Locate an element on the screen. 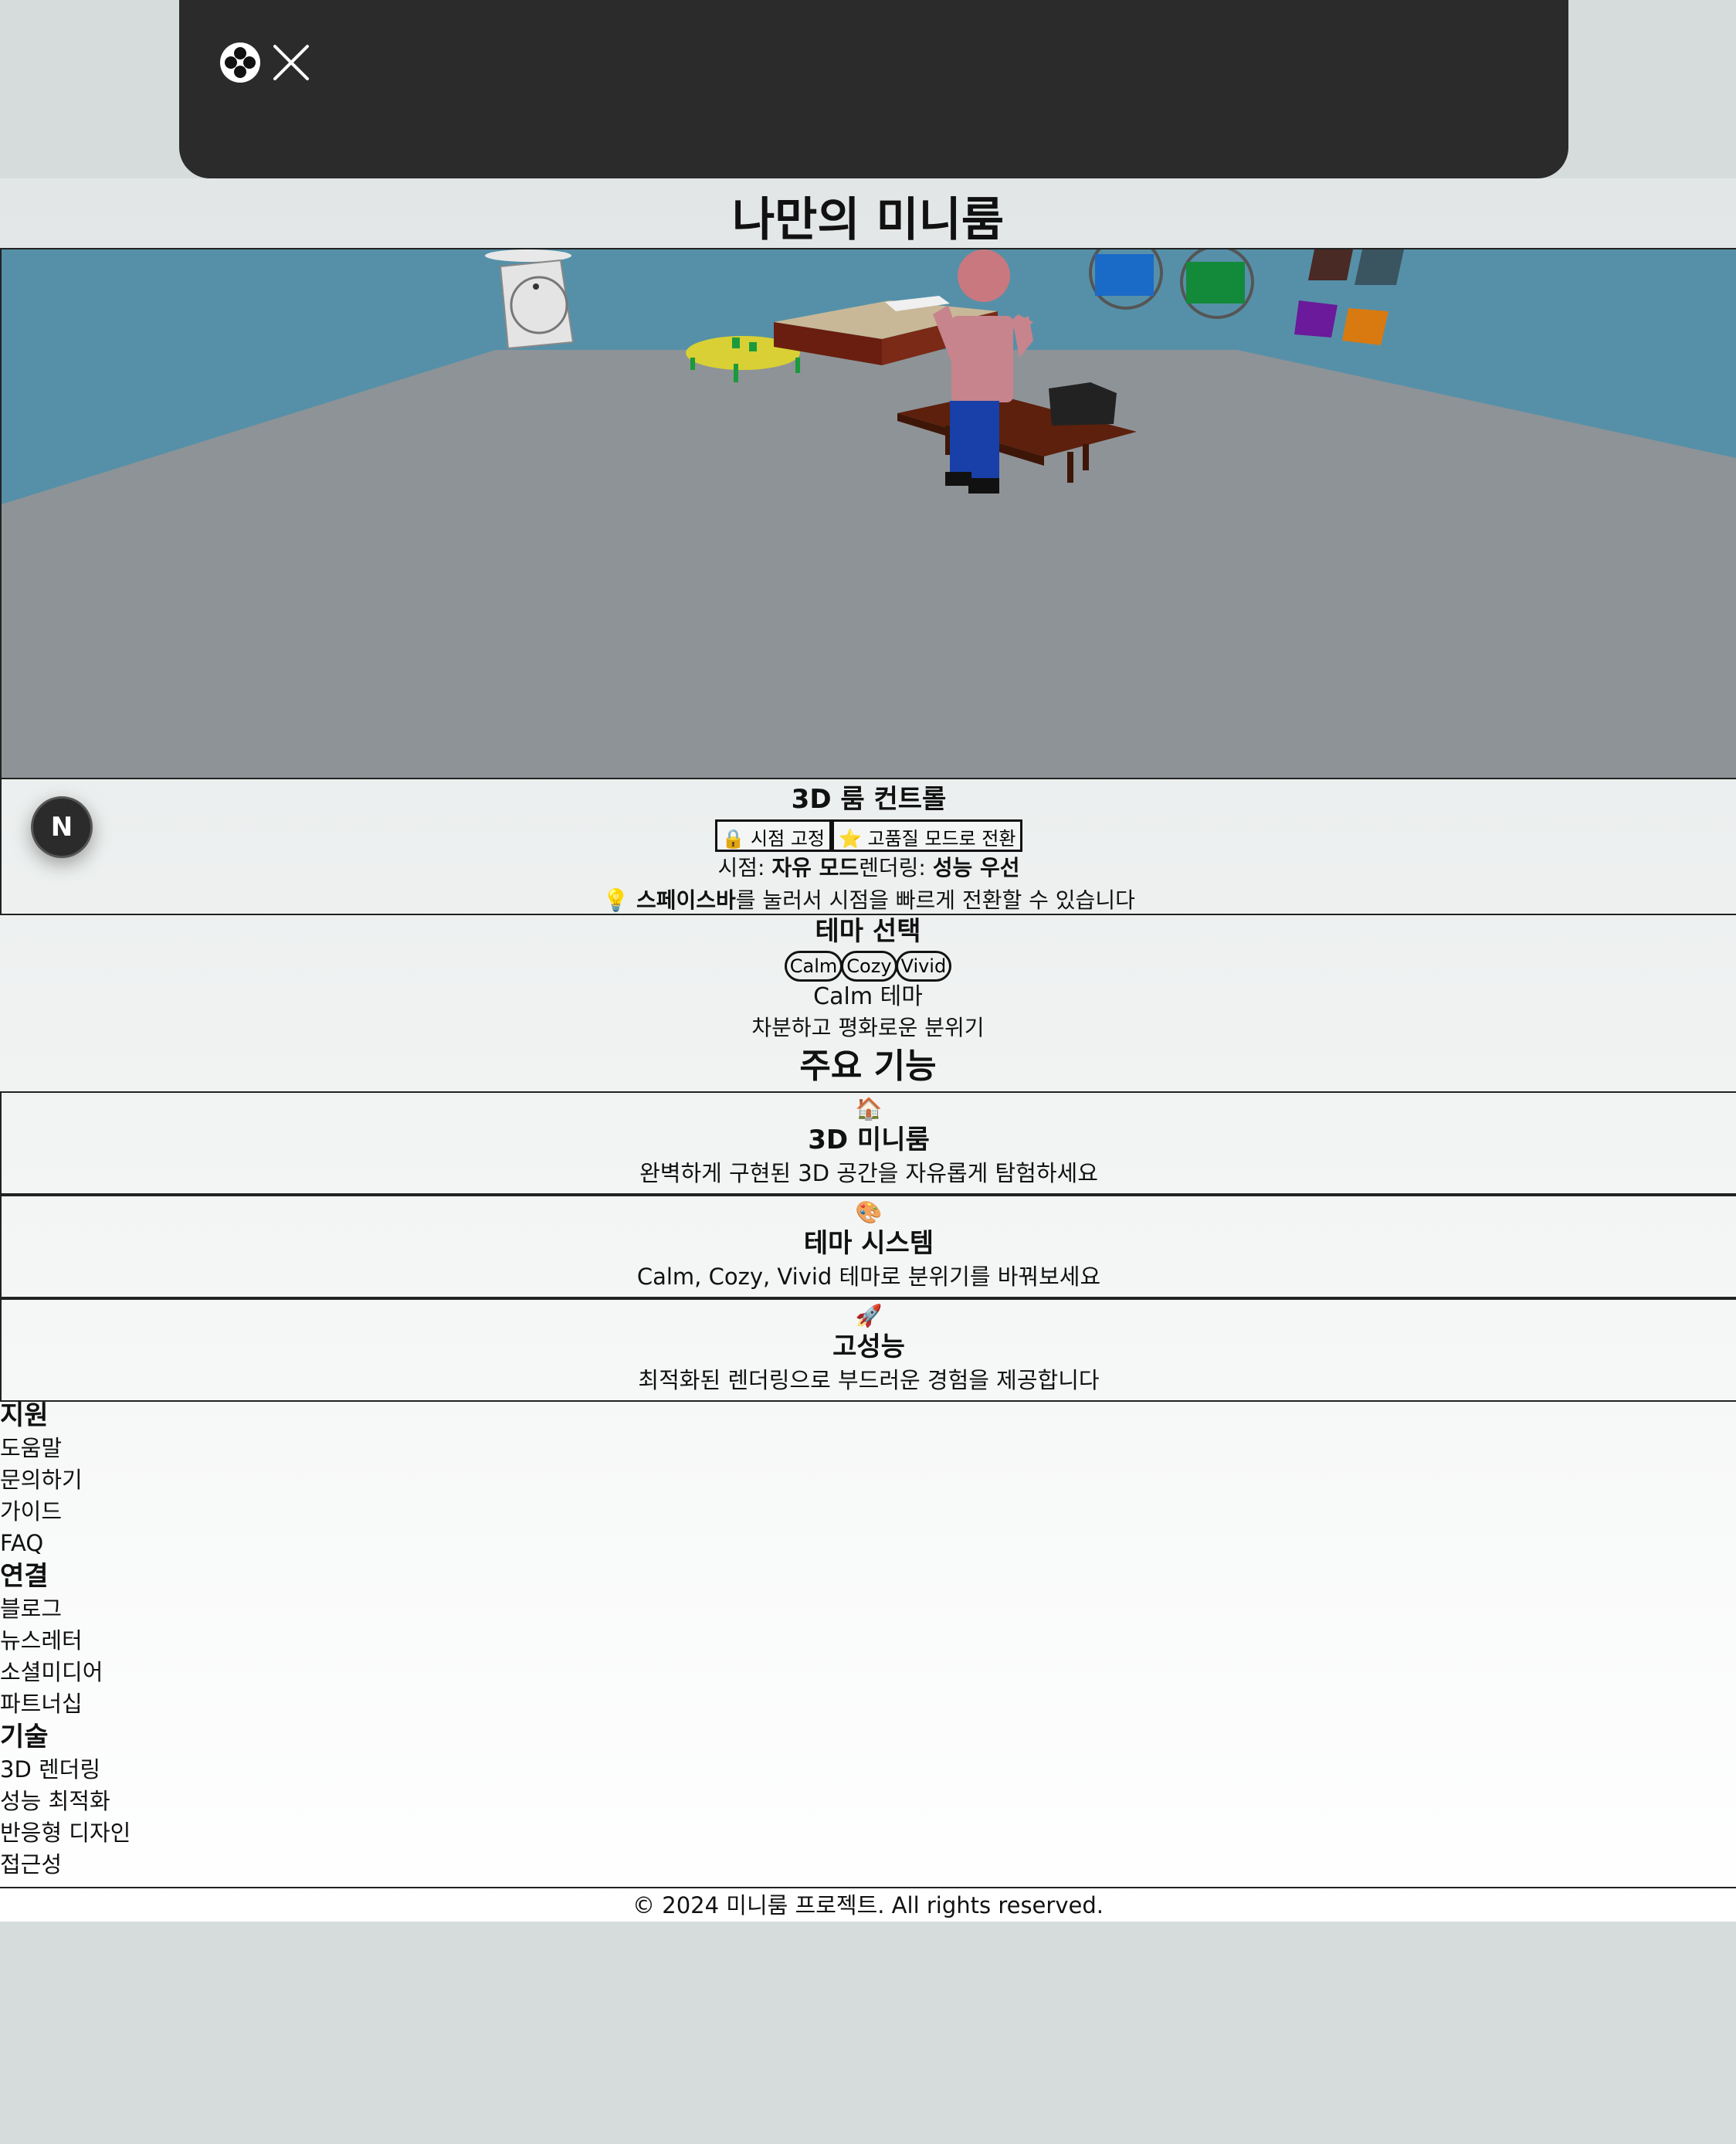 This screenshot has height=2144, width=1736. footer-link: 뉴스레터 is located at coordinates (868, 1641).